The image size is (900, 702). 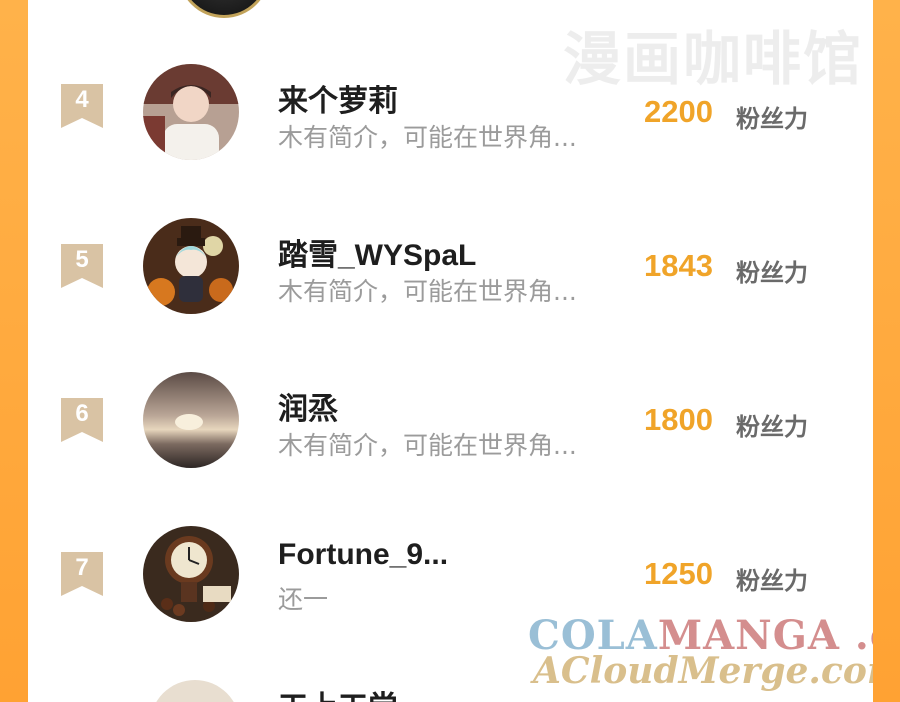 I want to click on rank-number: 4, so click(x=82, y=99).